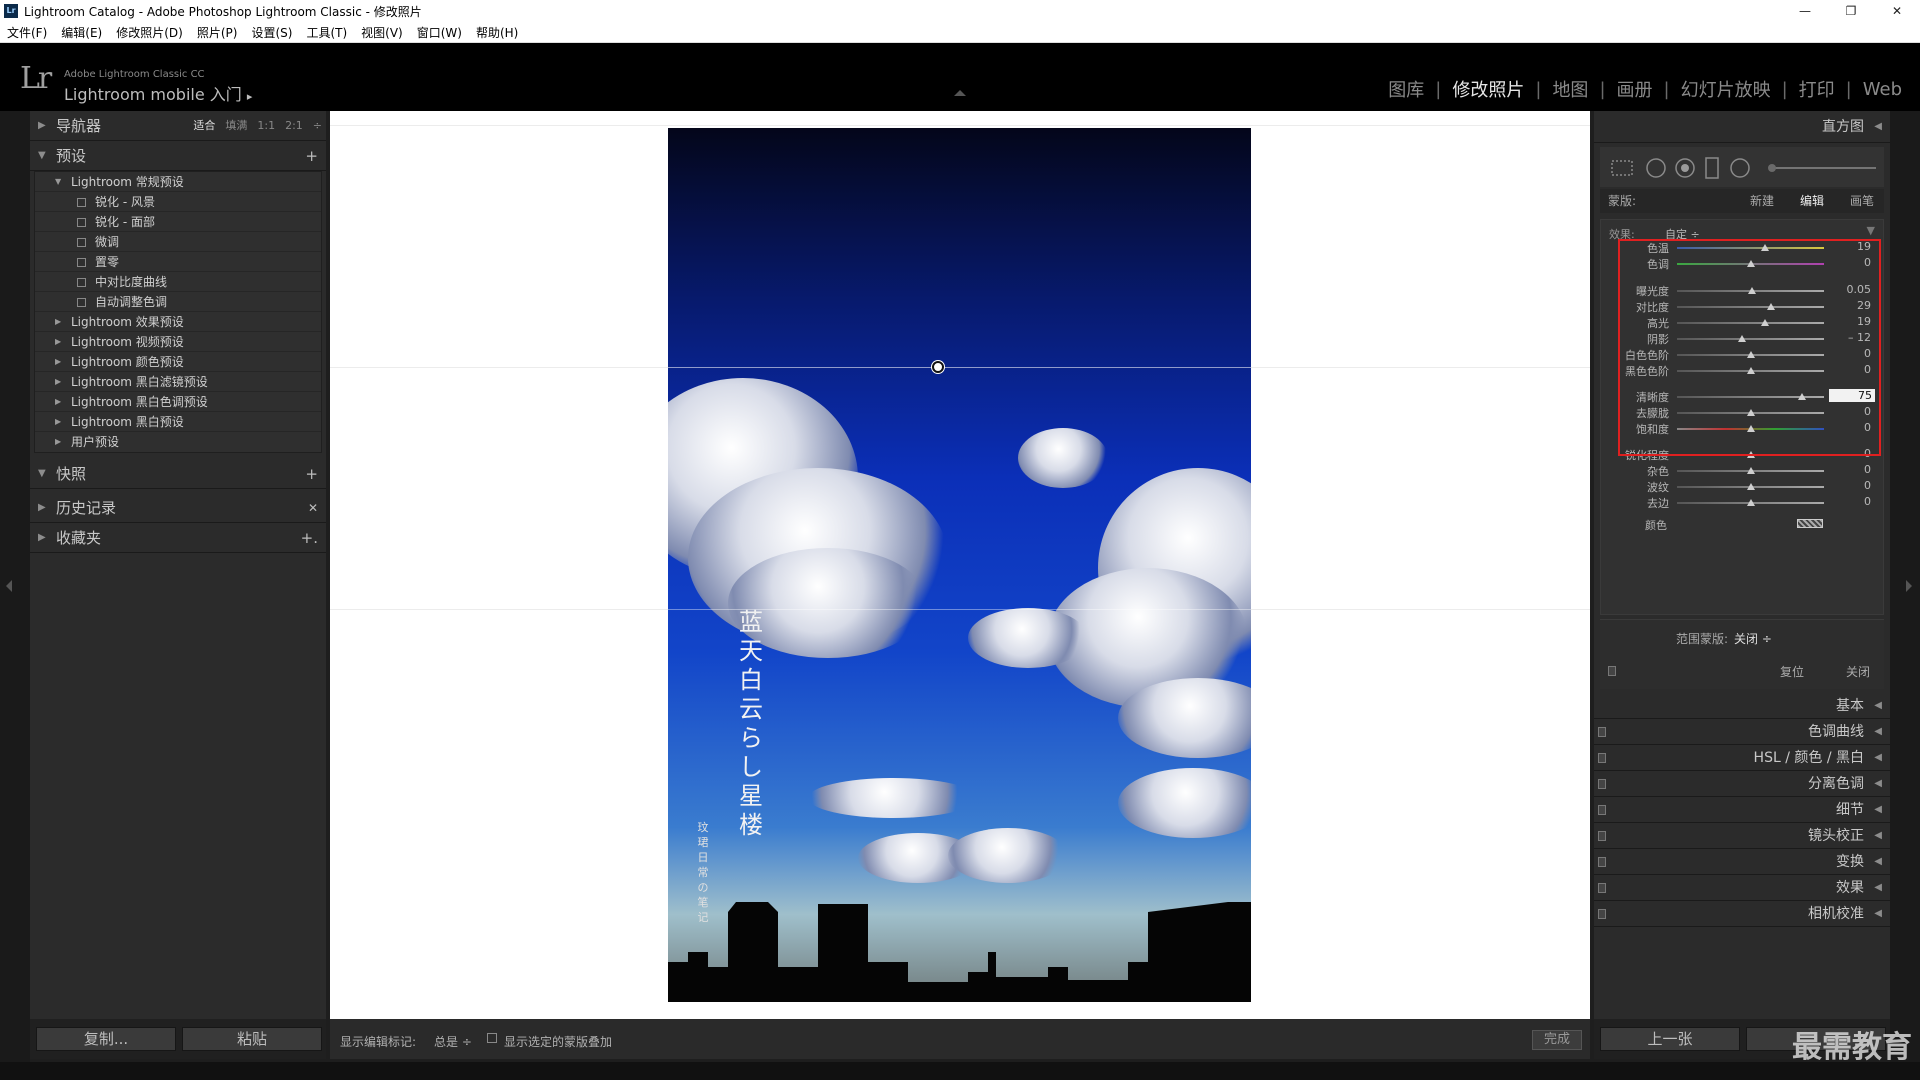 The height and width of the screenshot is (1080, 1920). I want to click on preset-group: ▶ Lightroom 黑白预设, so click(178, 422).